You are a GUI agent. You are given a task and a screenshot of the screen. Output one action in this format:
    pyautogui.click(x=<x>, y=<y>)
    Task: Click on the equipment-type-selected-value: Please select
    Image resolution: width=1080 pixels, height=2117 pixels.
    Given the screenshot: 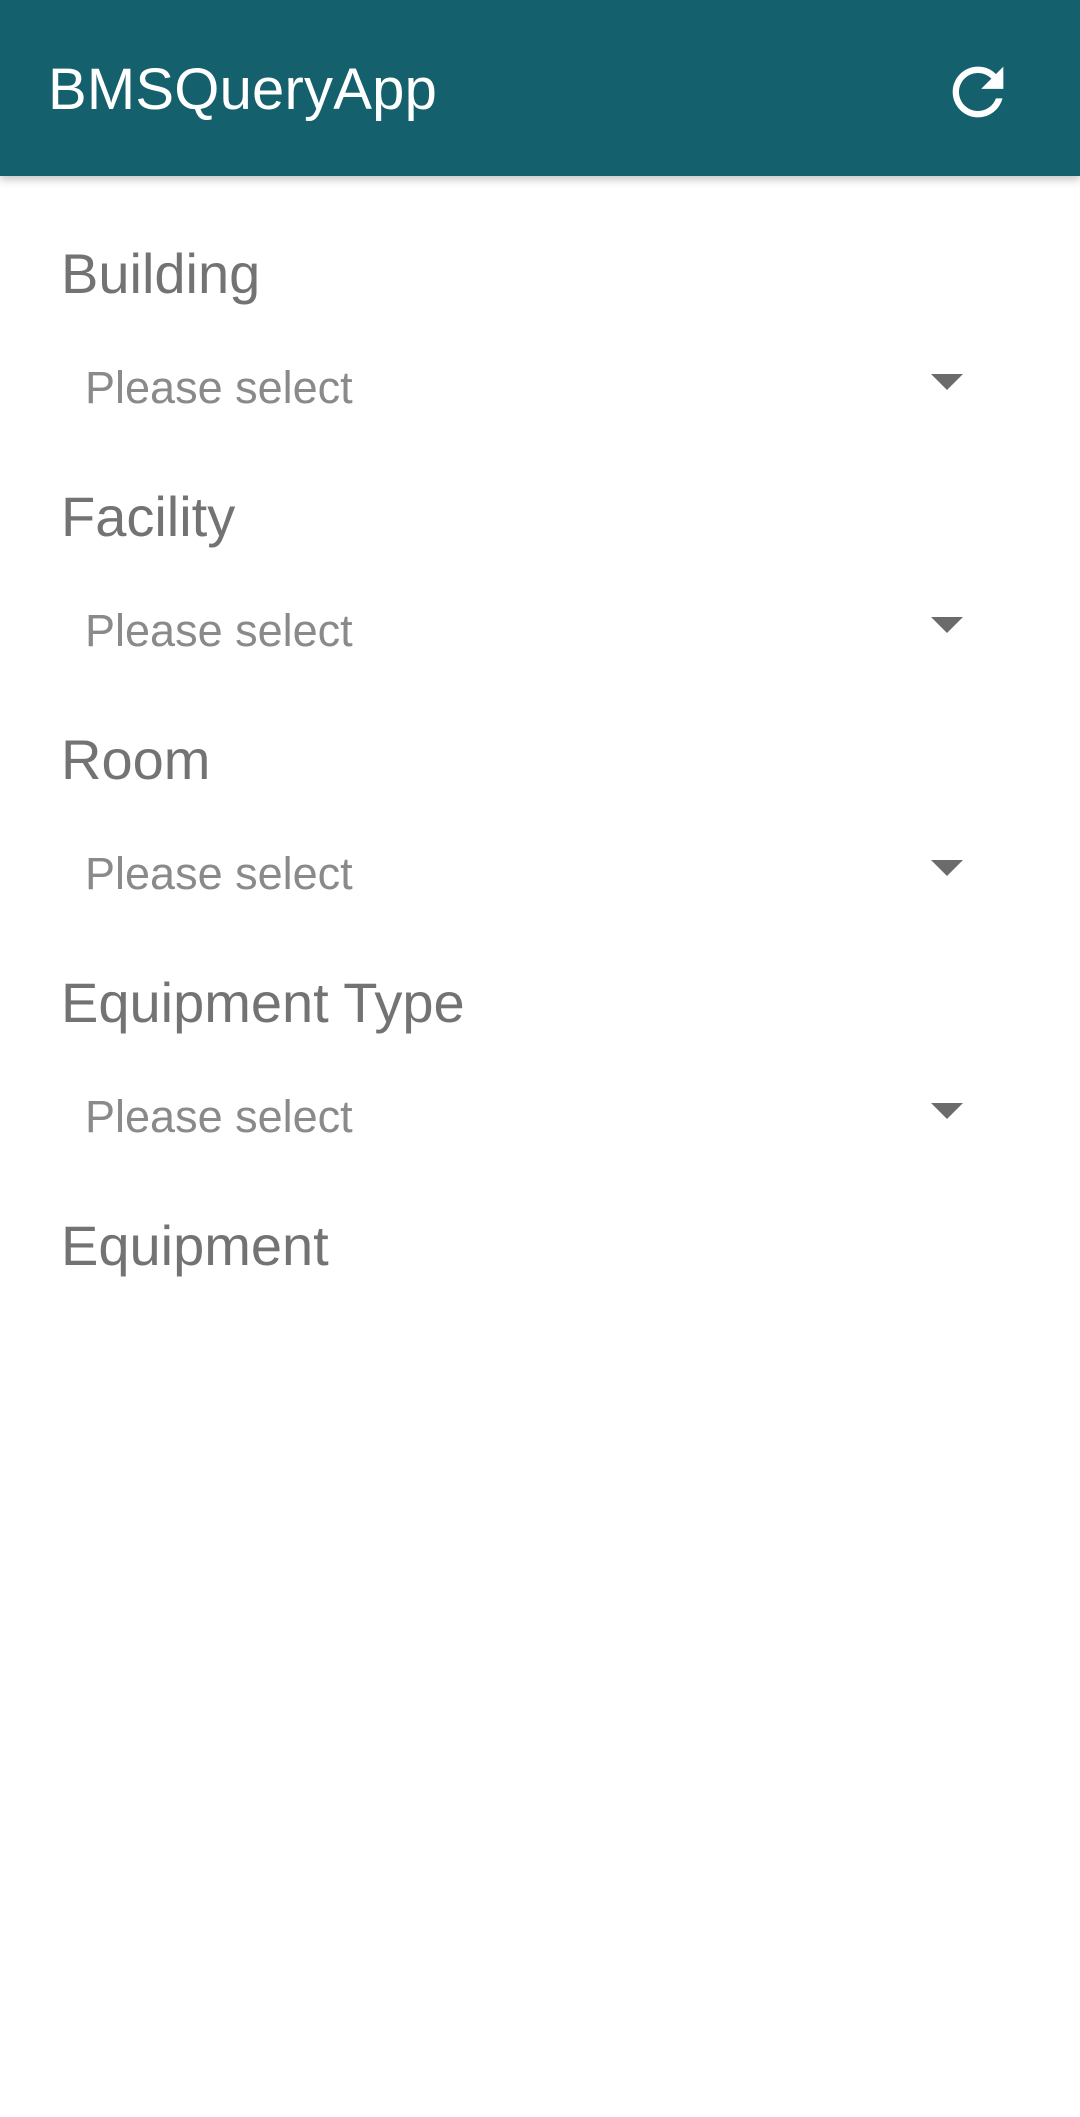 What is the action you would take?
    pyautogui.click(x=219, y=1116)
    